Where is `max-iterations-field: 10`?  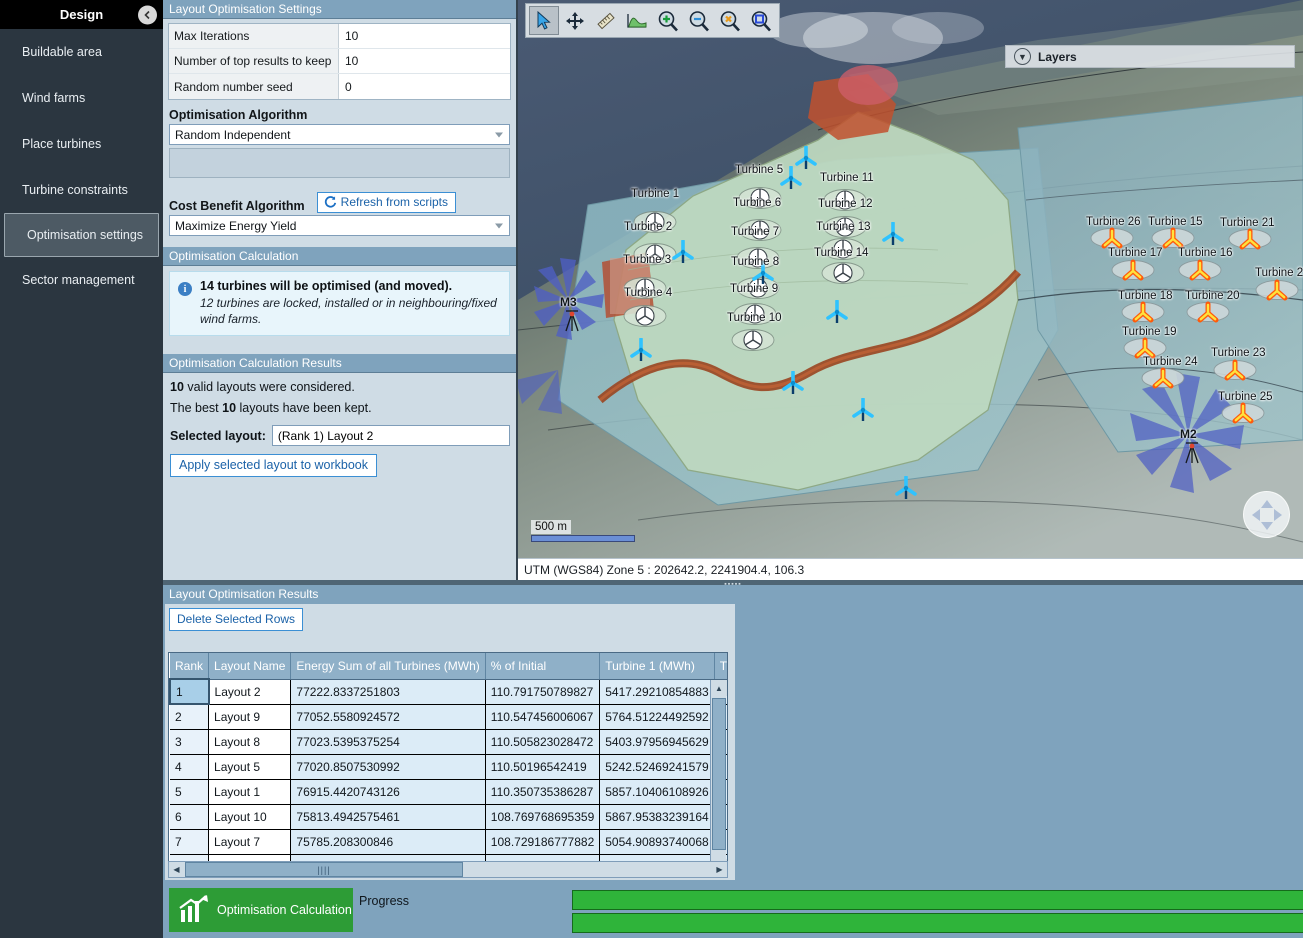
max-iterations-field: 10 is located at coordinates (424, 36).